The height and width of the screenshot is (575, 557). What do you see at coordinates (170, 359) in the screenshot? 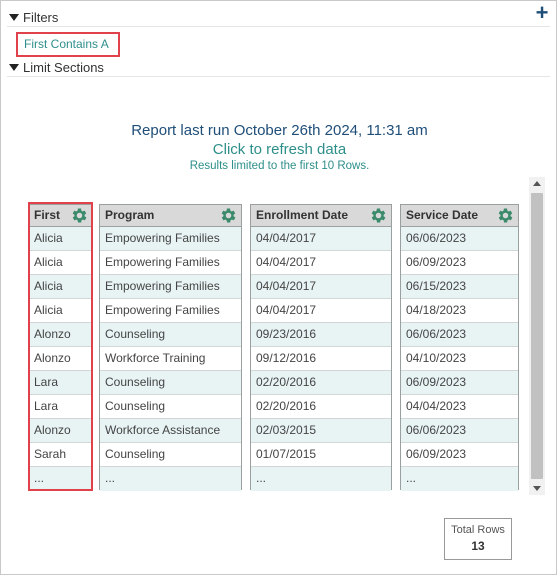
I see `table-cell: Workforce Training` at bounding box center [170, 359].